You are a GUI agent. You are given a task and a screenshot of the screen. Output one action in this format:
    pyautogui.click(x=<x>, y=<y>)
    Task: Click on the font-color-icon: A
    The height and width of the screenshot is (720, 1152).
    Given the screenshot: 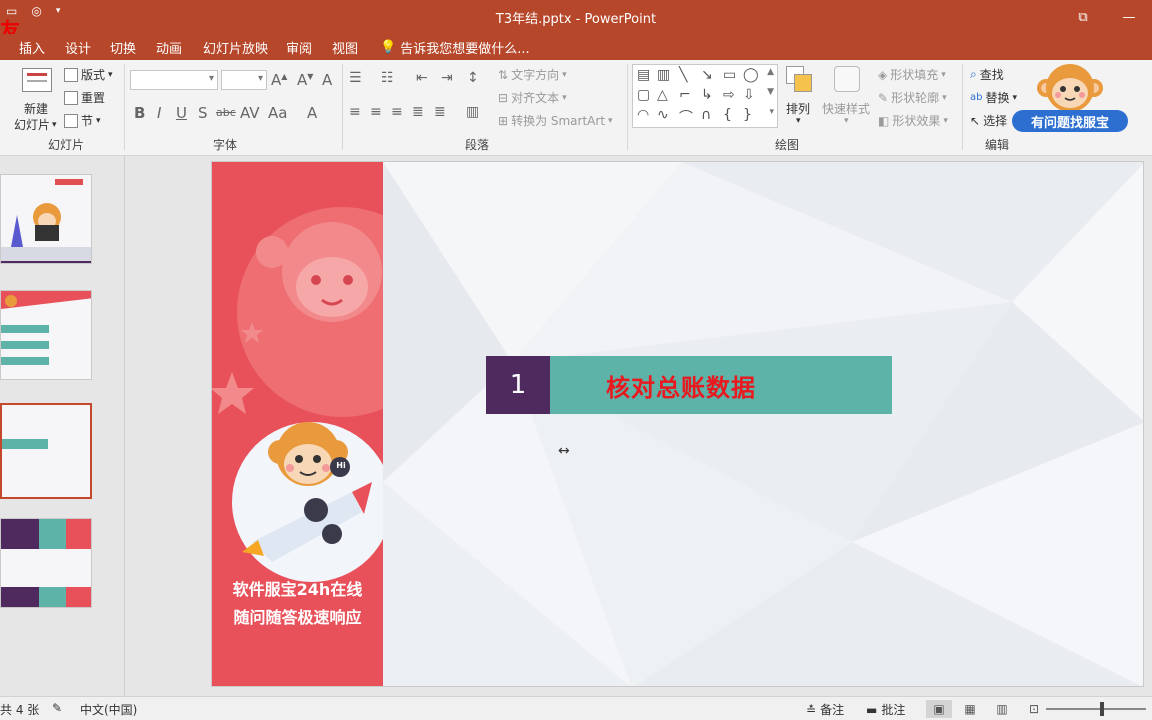 What is the action you would take?
    pyautogui.click(x=312, y=113)
    